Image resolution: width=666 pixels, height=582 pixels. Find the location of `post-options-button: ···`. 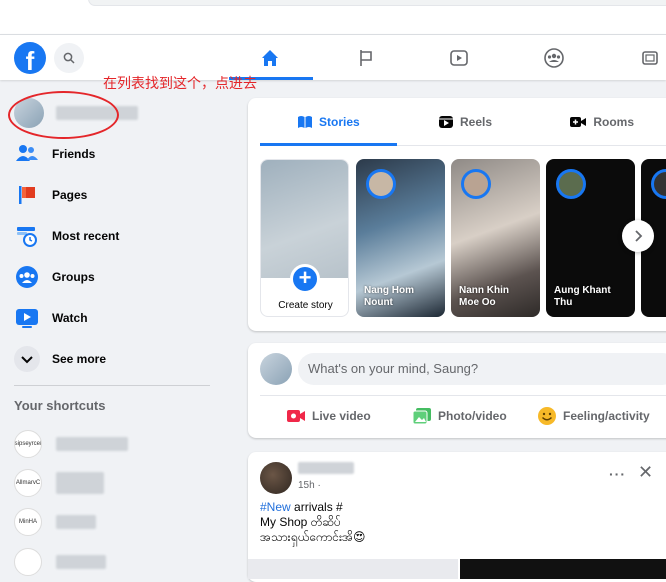

post-options-button: ··· is located at coordinates (617, 474).